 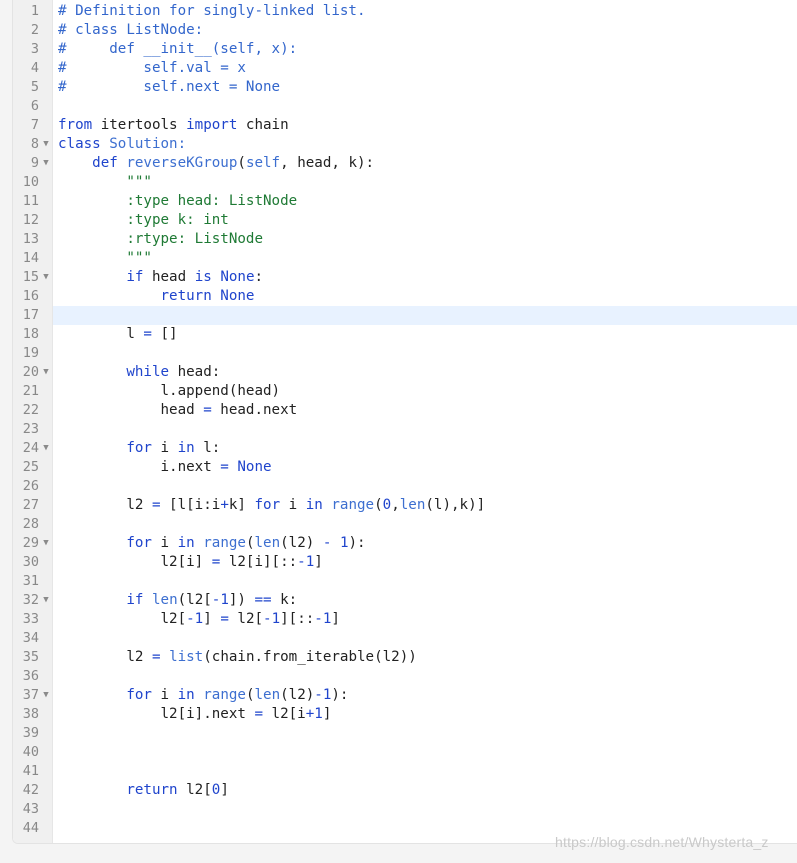 What do you see at coordinates (405, 239) in the screenshot?
I see `code-line: 13 :rtype: ListNode` at bounding box center [405, 239].